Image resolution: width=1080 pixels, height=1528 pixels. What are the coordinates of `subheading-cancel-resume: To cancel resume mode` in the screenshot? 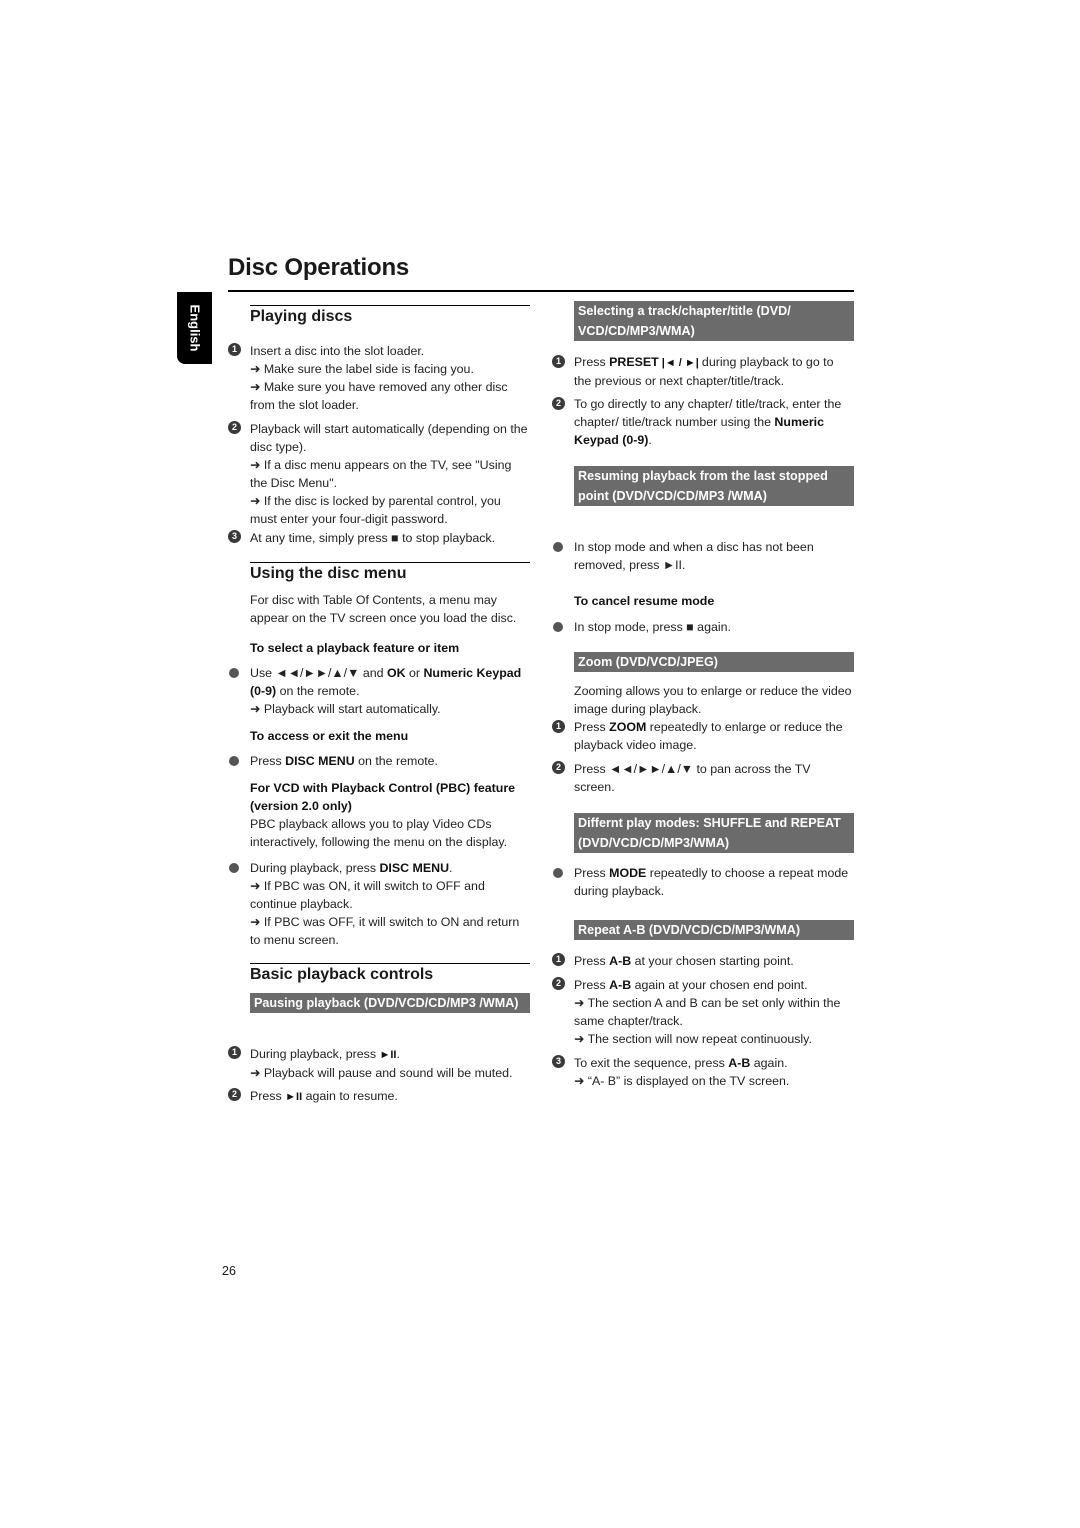 It's located at (644, 601).